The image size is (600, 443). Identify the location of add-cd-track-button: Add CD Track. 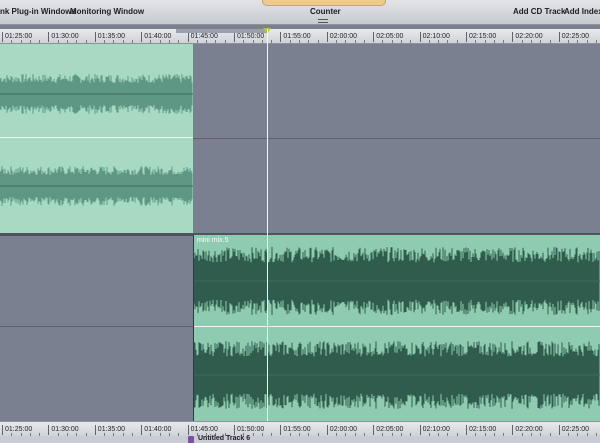
(539, 11).